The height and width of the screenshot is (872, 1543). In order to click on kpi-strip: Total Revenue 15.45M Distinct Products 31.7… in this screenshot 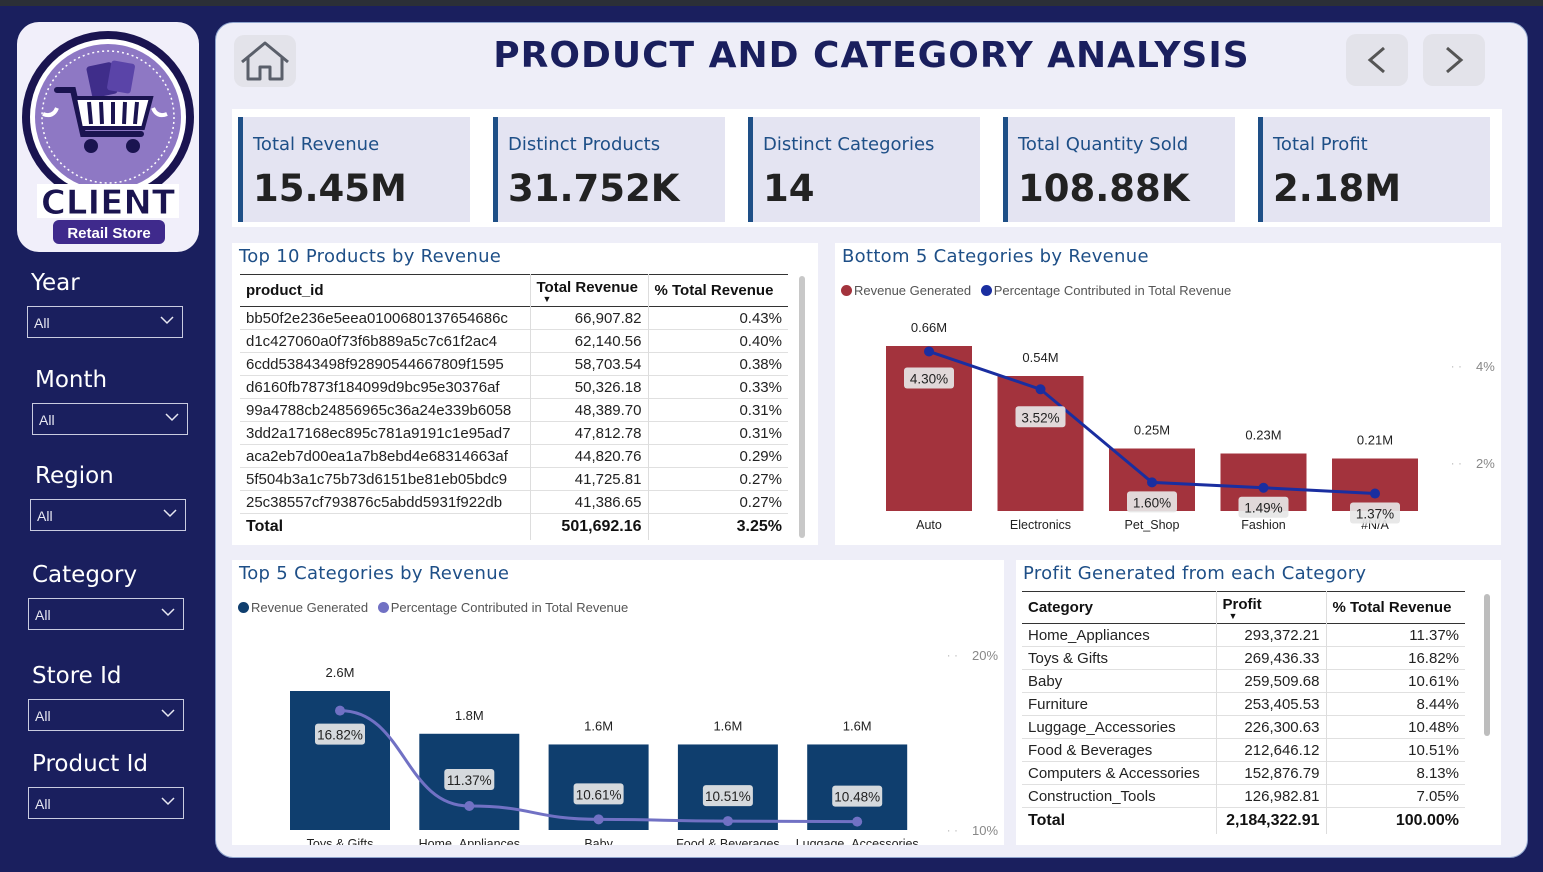, I will do `click(867, 168)`.